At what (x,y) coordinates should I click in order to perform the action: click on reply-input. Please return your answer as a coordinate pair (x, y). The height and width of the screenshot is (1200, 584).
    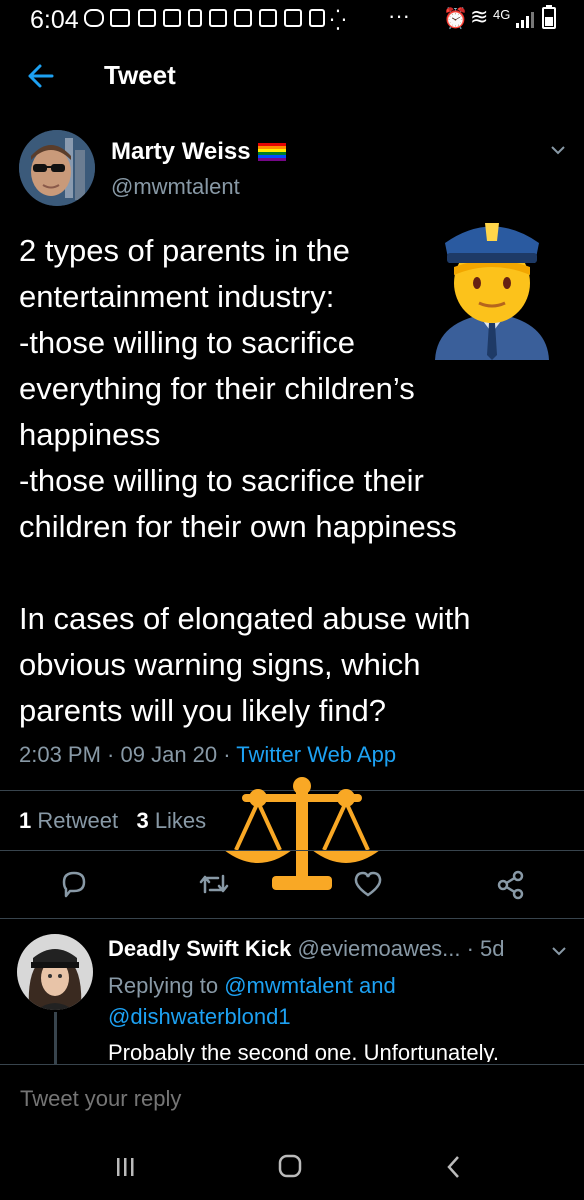
    Looking at the image, I should click on (290, 1099).